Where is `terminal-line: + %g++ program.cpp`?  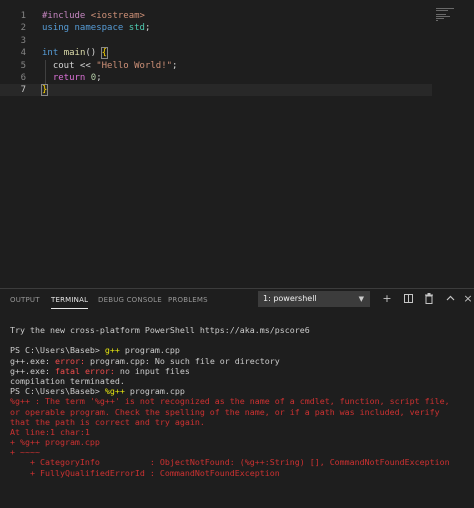
terminal-line: + %g++ program.cpp is located at coordinates (235, 442).